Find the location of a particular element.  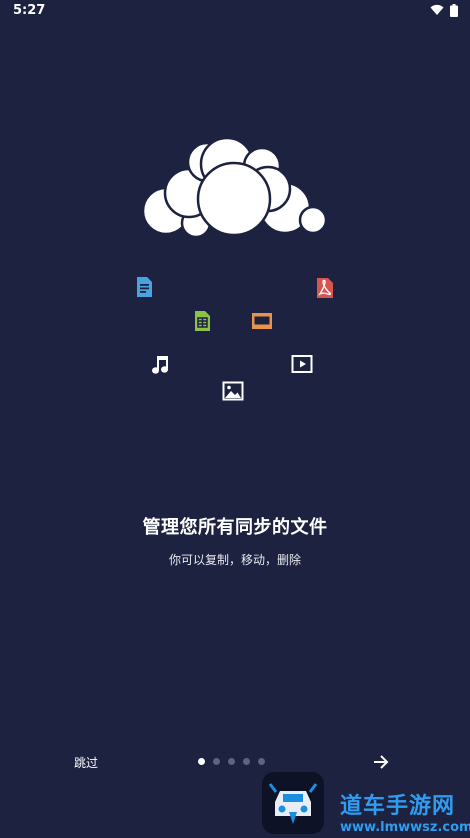

watermark-text: 道车手游网 www.lmwwsz.com is located at coordinates (405, 811).